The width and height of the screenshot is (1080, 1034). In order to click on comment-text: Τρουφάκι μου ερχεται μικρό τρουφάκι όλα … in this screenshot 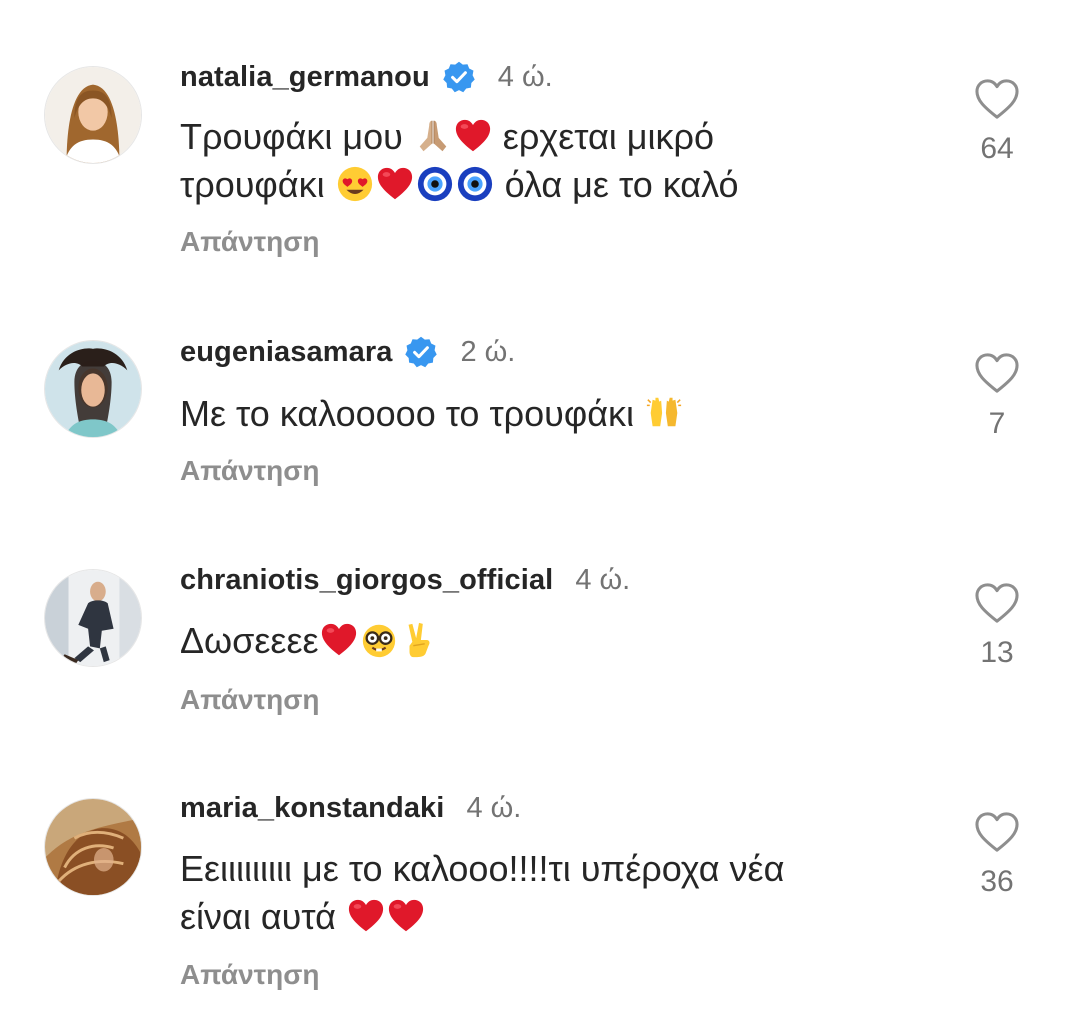, I will do `click(560, 161)`.